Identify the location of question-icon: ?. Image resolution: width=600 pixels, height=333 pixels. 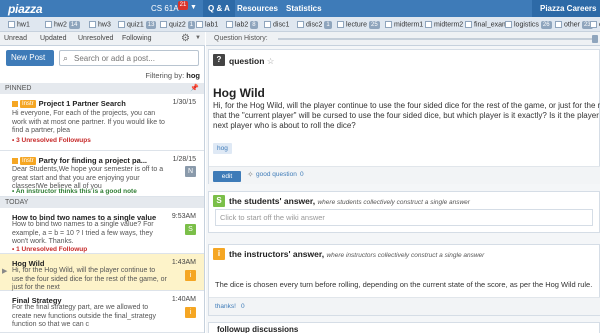
(219, 60).